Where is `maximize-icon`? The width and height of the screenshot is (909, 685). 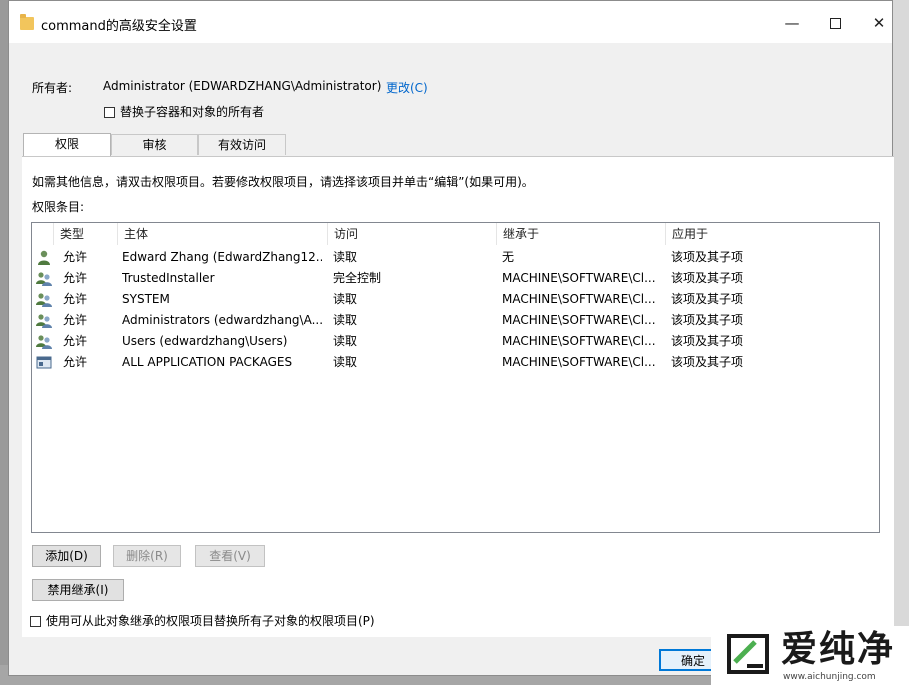
maximize-icon is located at coordinates (835, 23).